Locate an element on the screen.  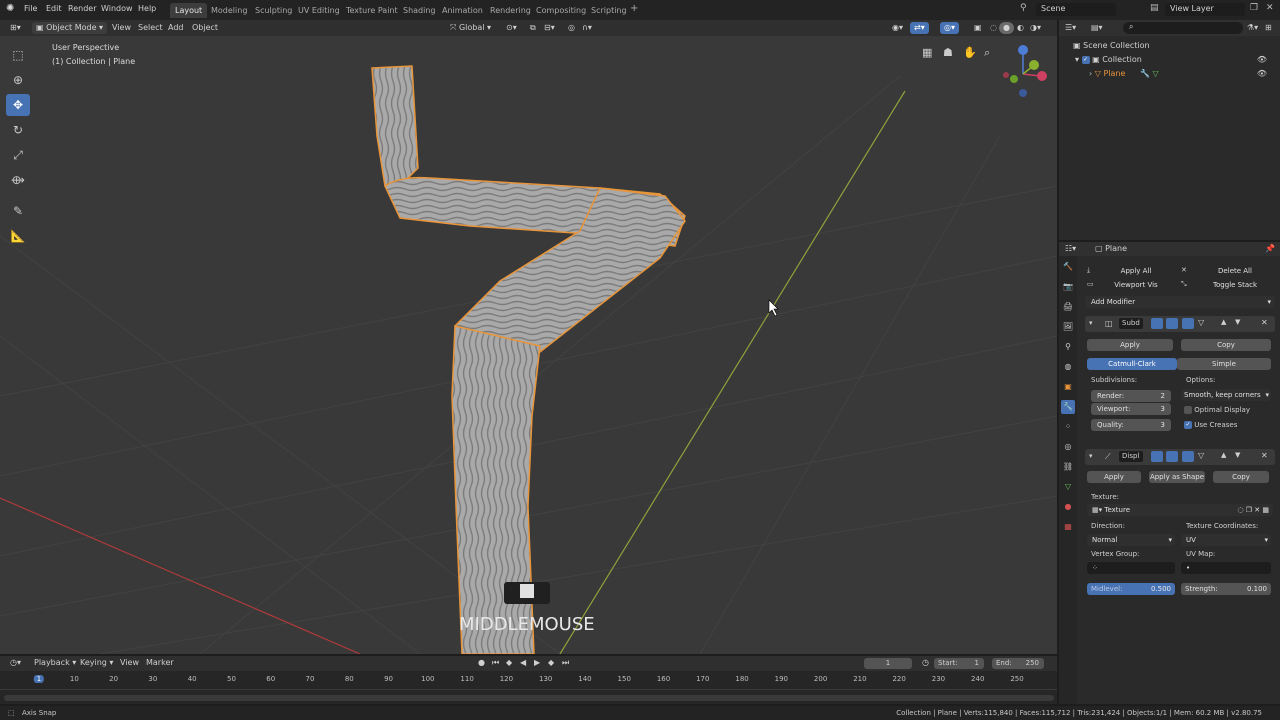
direction-dropdown: Normal ▾ is located at coordinates (1131, 540).